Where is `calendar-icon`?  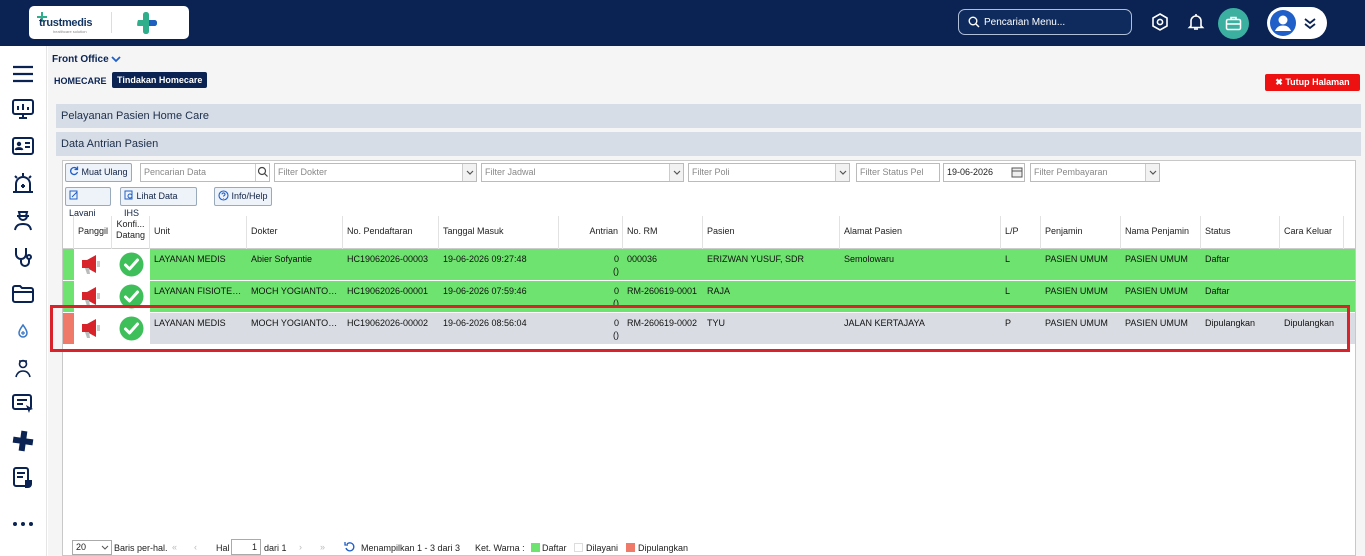 calendar-icon is located at coordinates (1017, 172).